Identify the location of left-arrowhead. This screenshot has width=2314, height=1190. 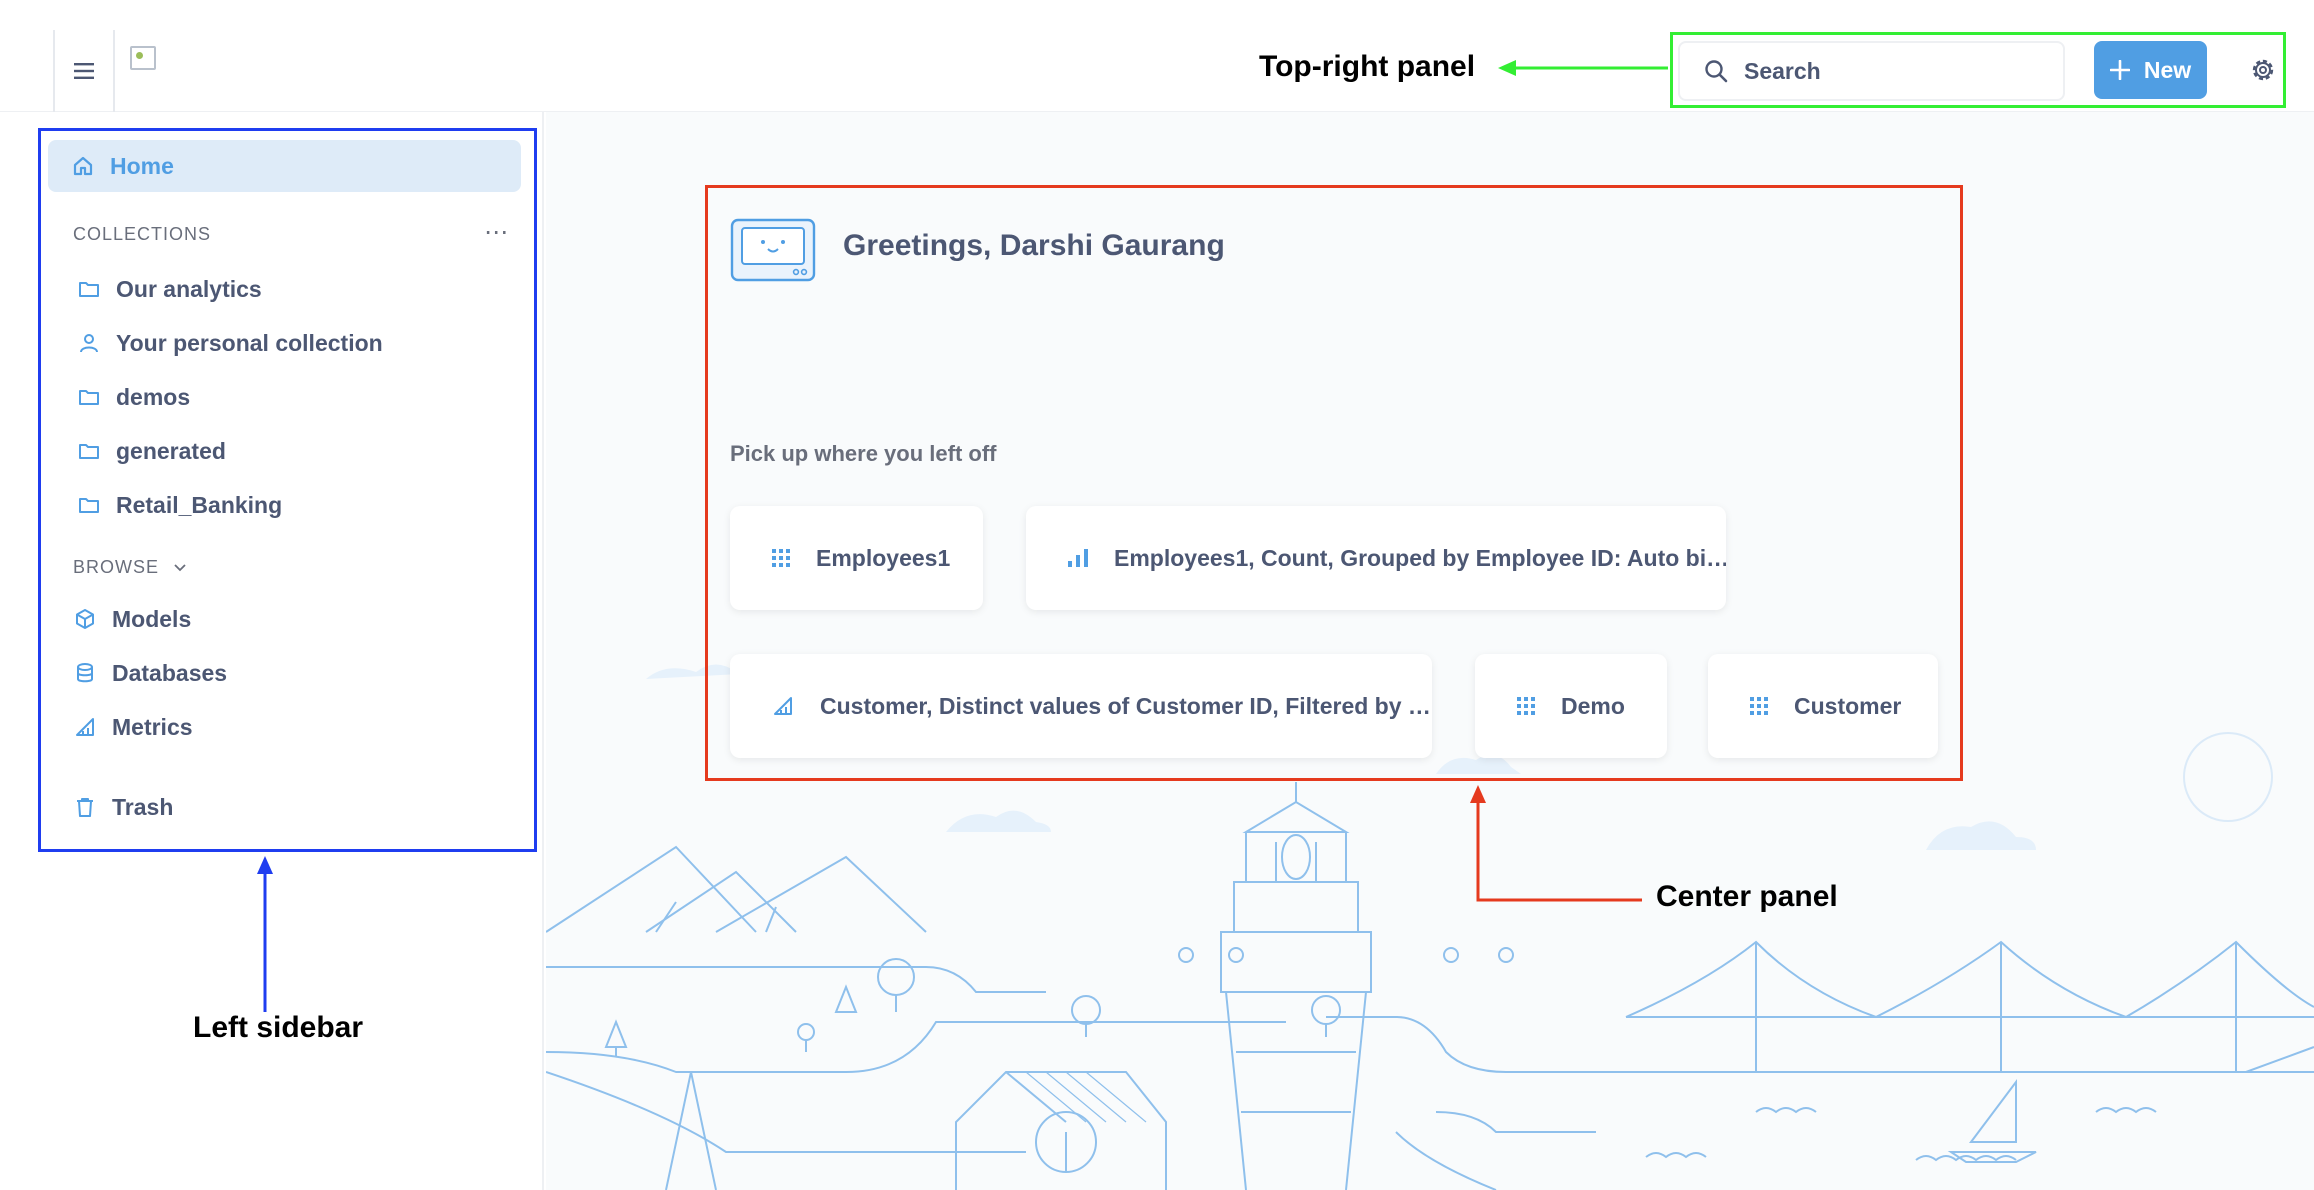
(265, 865).